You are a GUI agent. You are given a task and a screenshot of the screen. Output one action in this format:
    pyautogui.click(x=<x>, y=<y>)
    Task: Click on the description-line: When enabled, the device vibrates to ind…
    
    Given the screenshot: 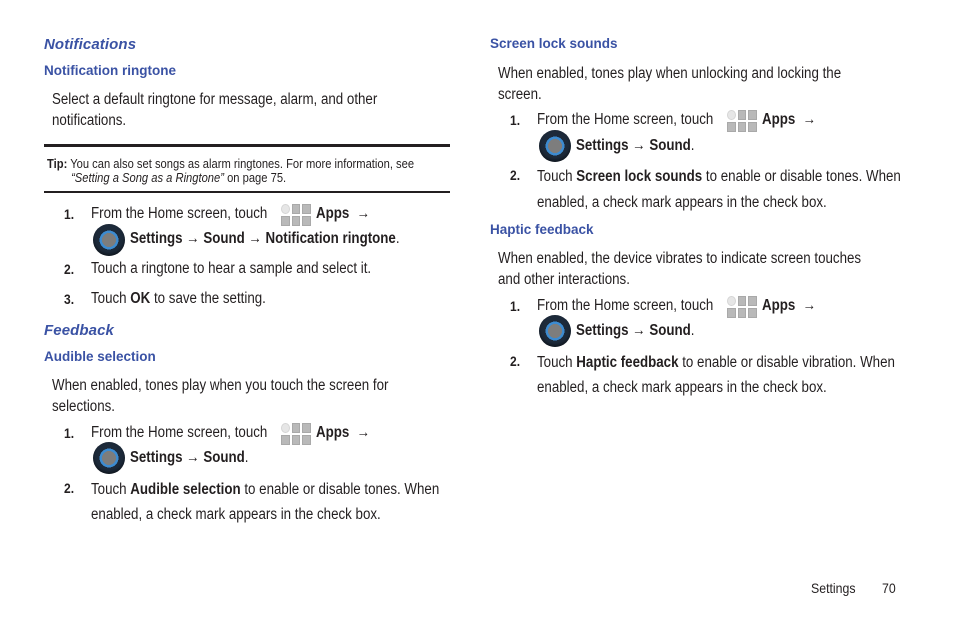 What is the action you would take?
    pyautogui.click(x=680, y=258)
    